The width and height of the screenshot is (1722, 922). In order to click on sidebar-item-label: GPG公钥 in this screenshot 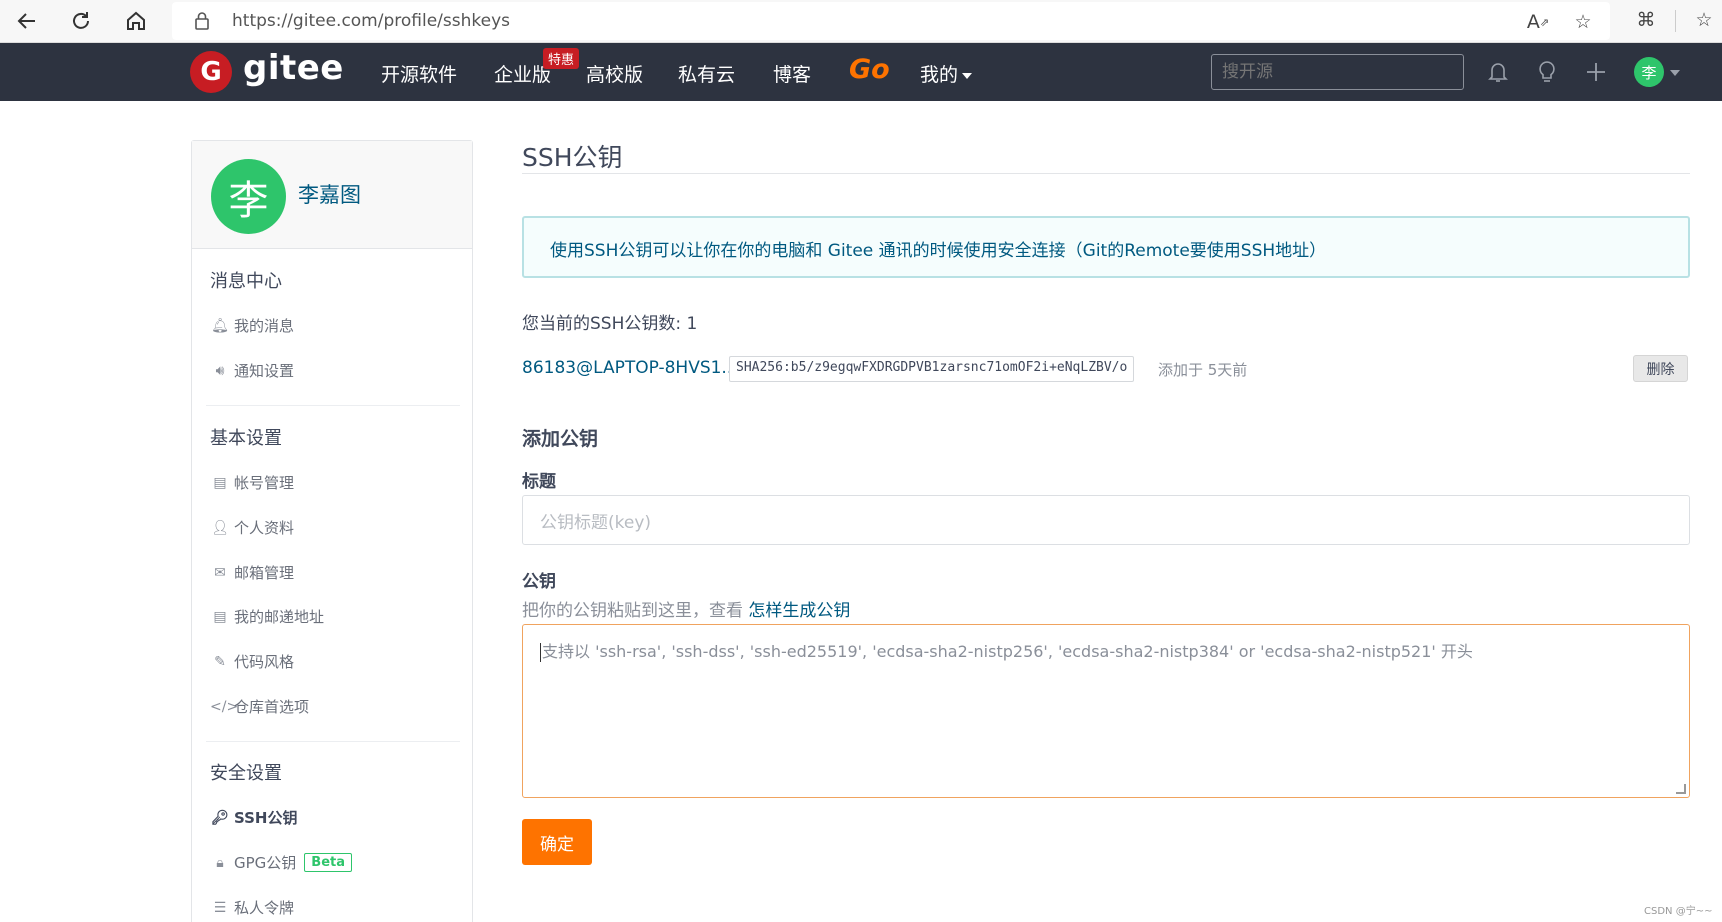, I will do `click(265, 863)`.